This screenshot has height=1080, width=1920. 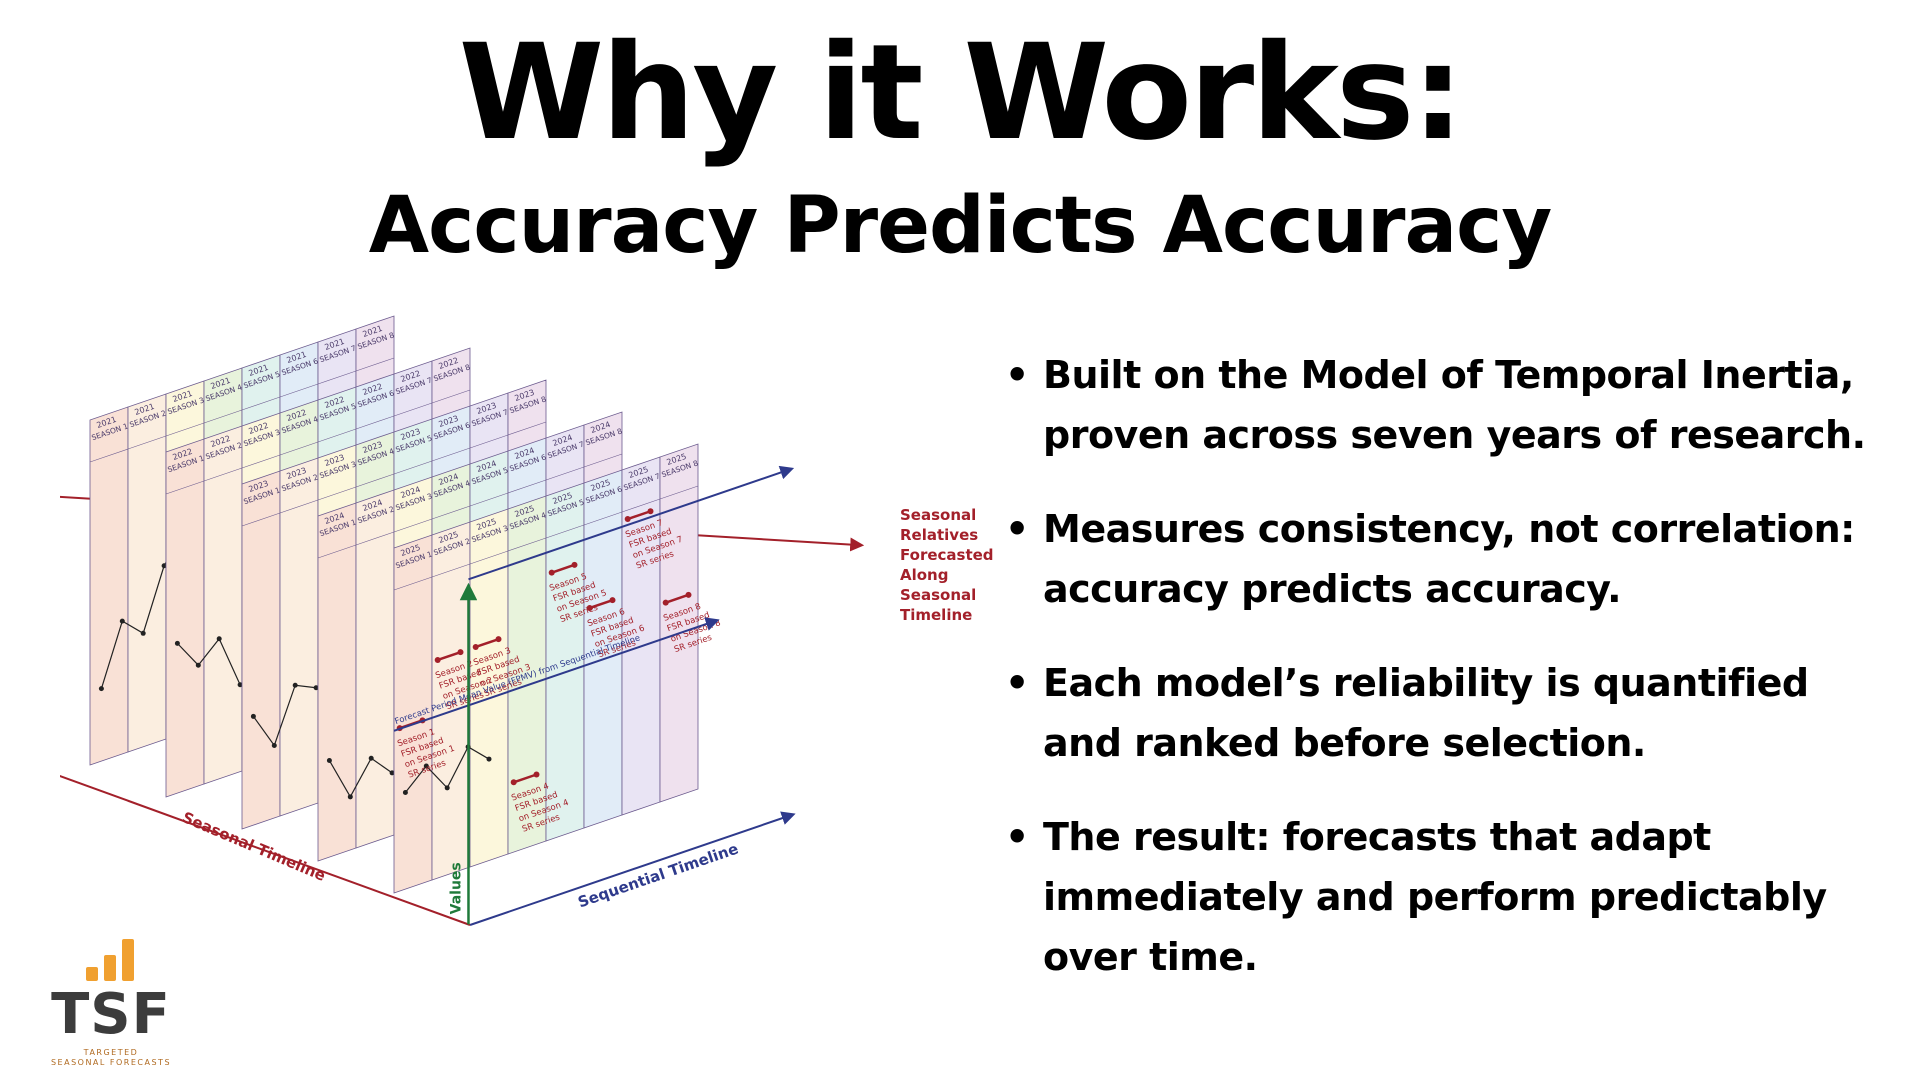 I want to click on bullet-line: Each model’s reliability is quantified, so click(x=1426, y=683).